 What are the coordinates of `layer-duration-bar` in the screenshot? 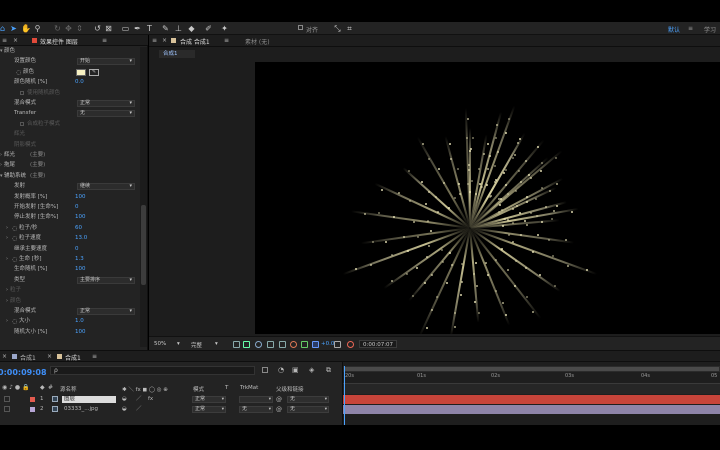 It's located at (531, 409).